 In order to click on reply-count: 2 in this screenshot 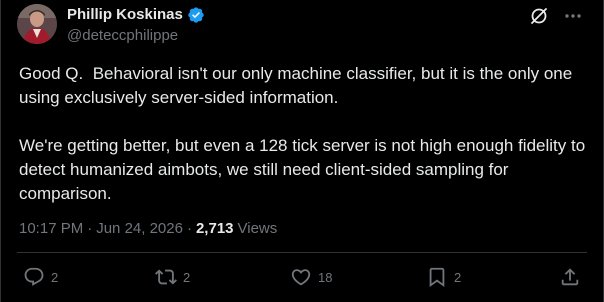, I will do `click(55, 277)`.